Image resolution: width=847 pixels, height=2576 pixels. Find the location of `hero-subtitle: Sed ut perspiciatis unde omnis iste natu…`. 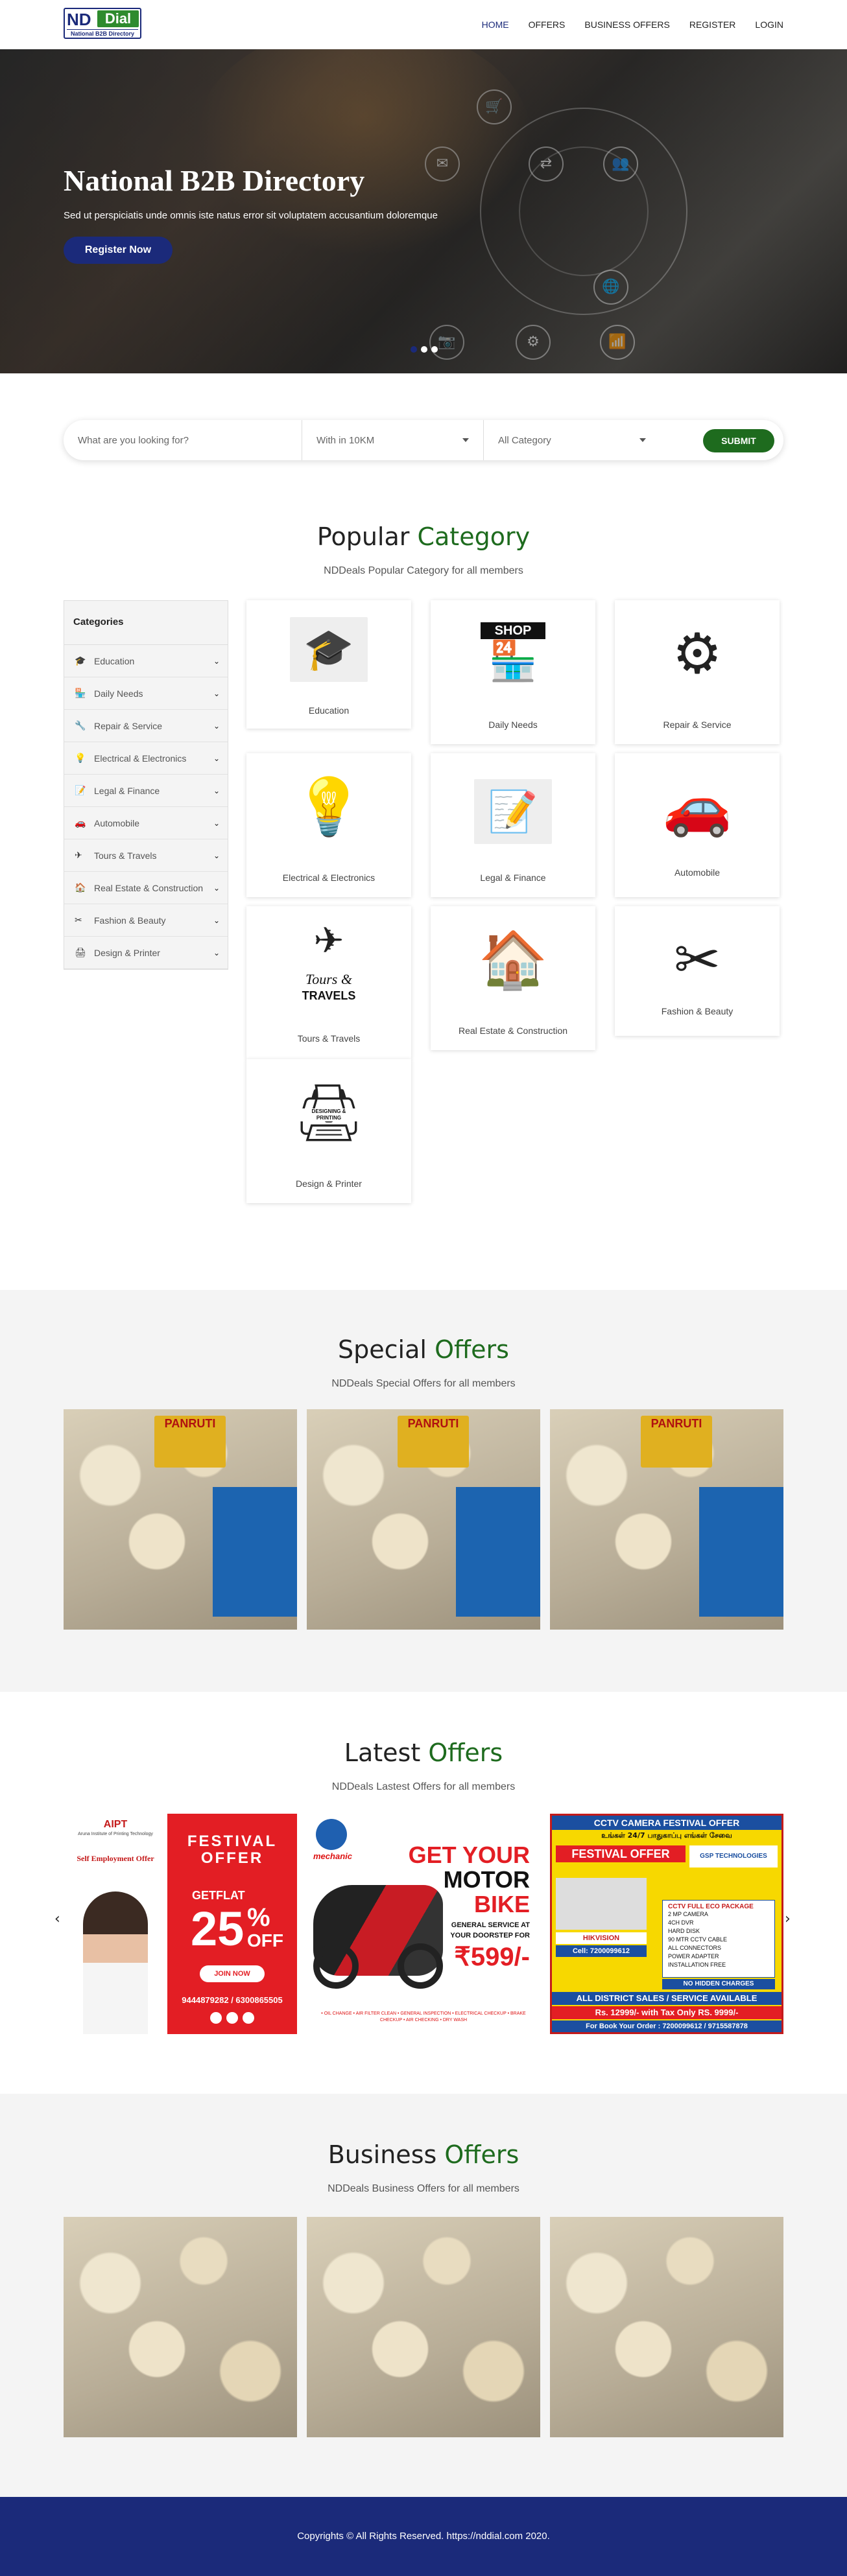

hero-subtitle: Sed ut perspiciatis unde omnis iste natu… is located at coordinates (251, 215).